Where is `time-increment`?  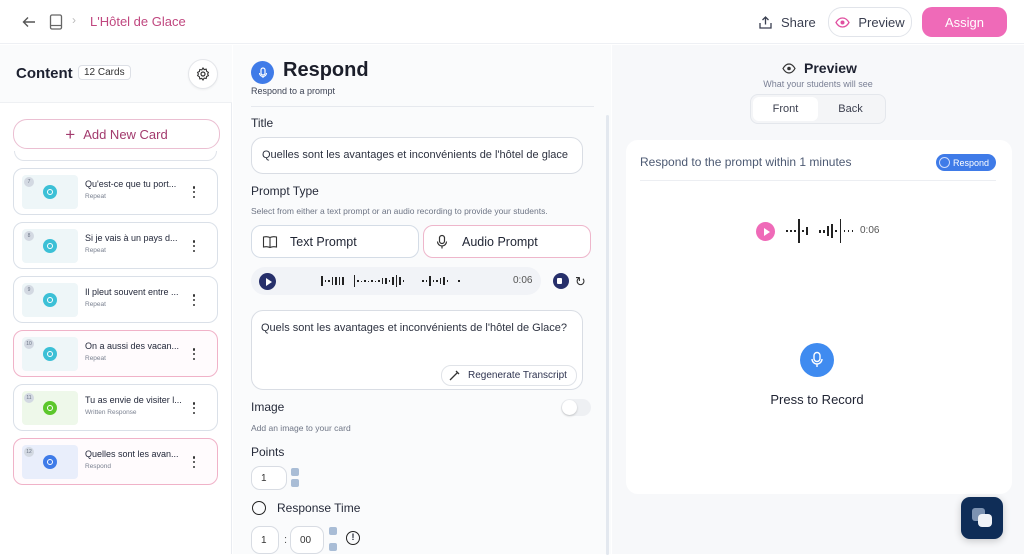
time-increment is located at coordinates (333, 531).